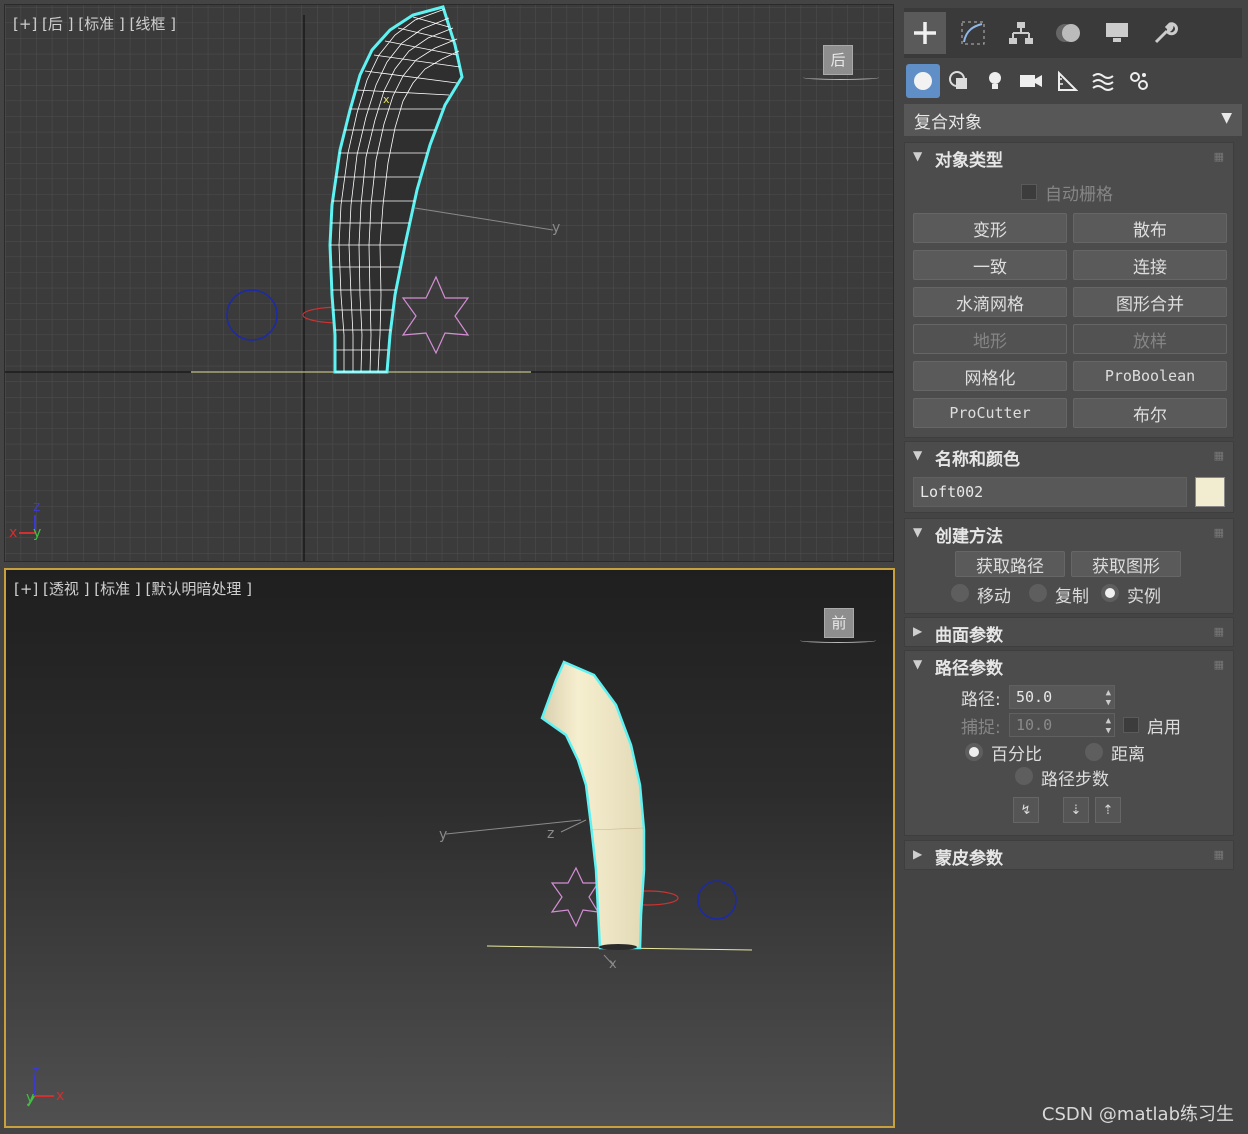 The image size is (1248, 1134). What do you see at coordinates (990, 339) in the screenshot?
I see `terrain-button: 地形` at bounding box center [990, 339].